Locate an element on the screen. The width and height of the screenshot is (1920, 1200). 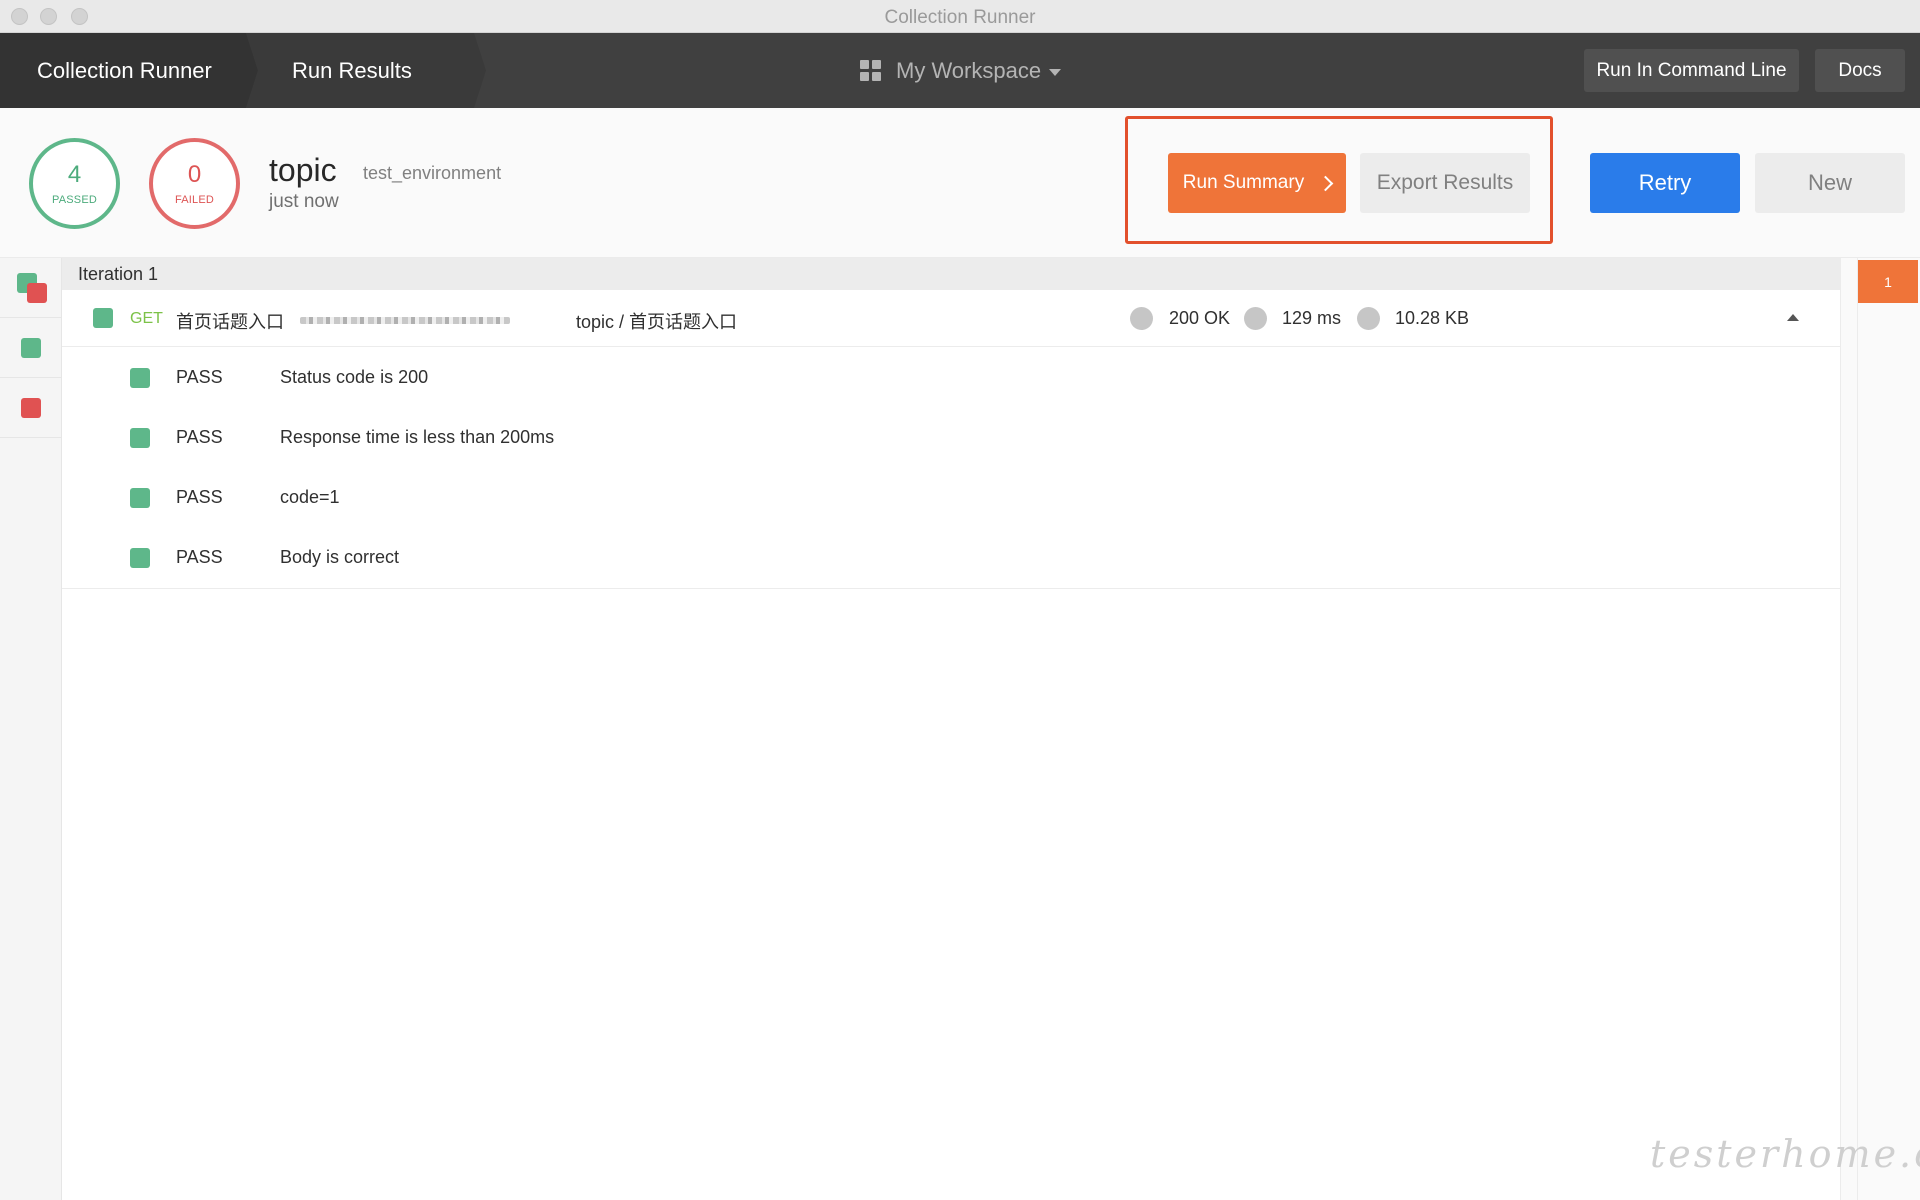
workspace-label: My Workspace is located at coordinates (969, 70).